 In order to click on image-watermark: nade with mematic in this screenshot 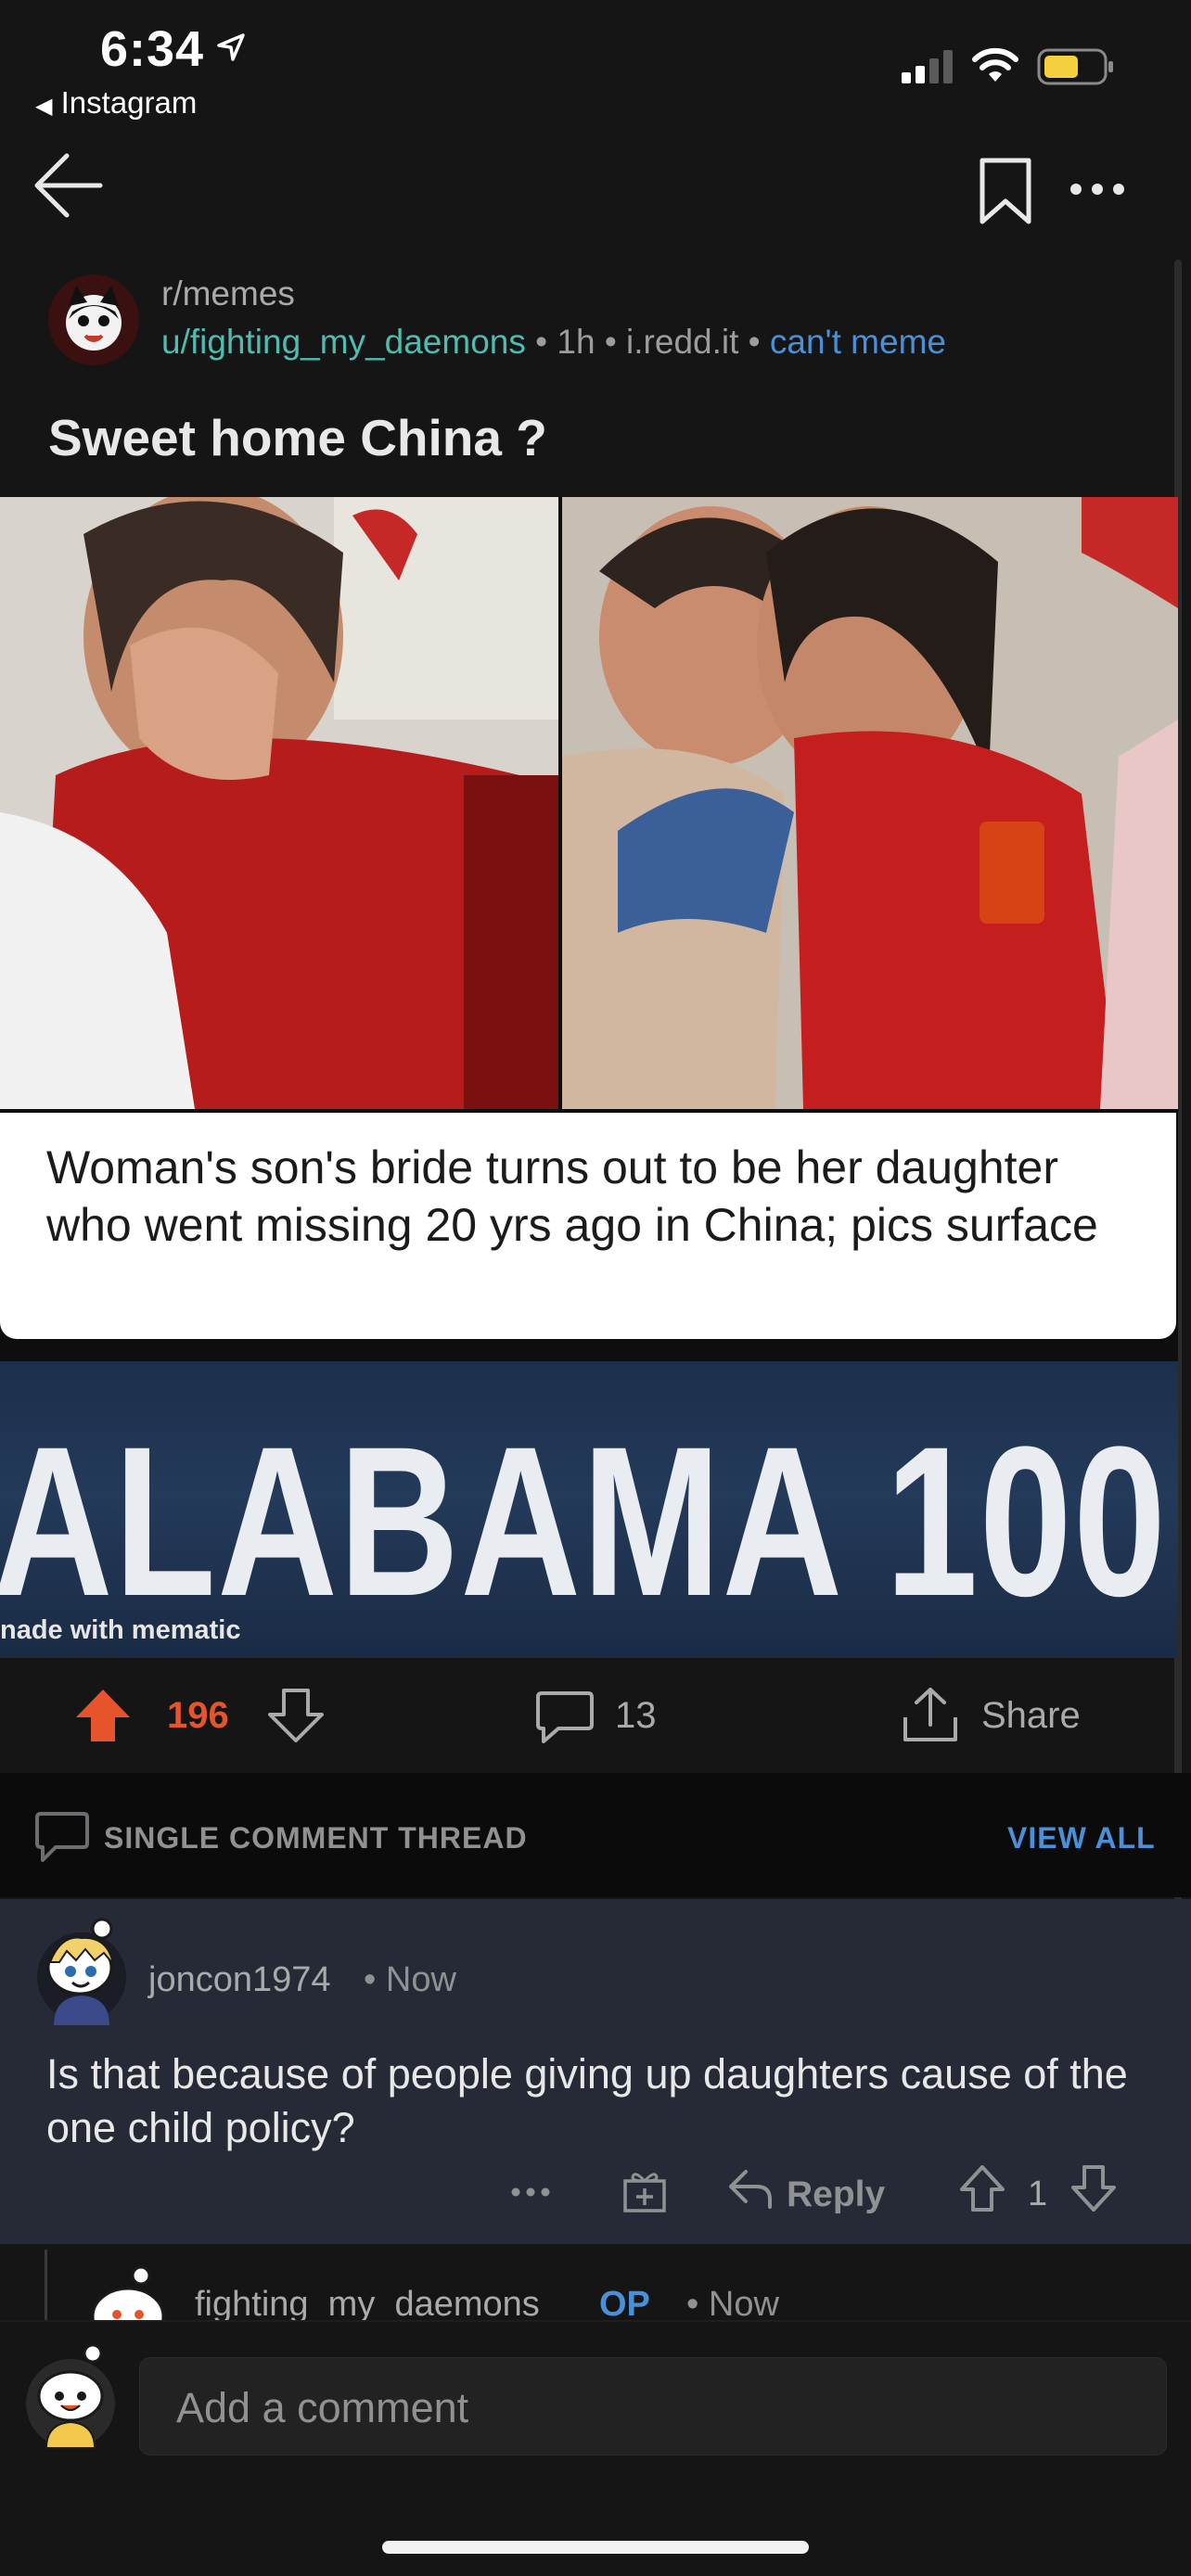, I will do `click(121, 1630)`.